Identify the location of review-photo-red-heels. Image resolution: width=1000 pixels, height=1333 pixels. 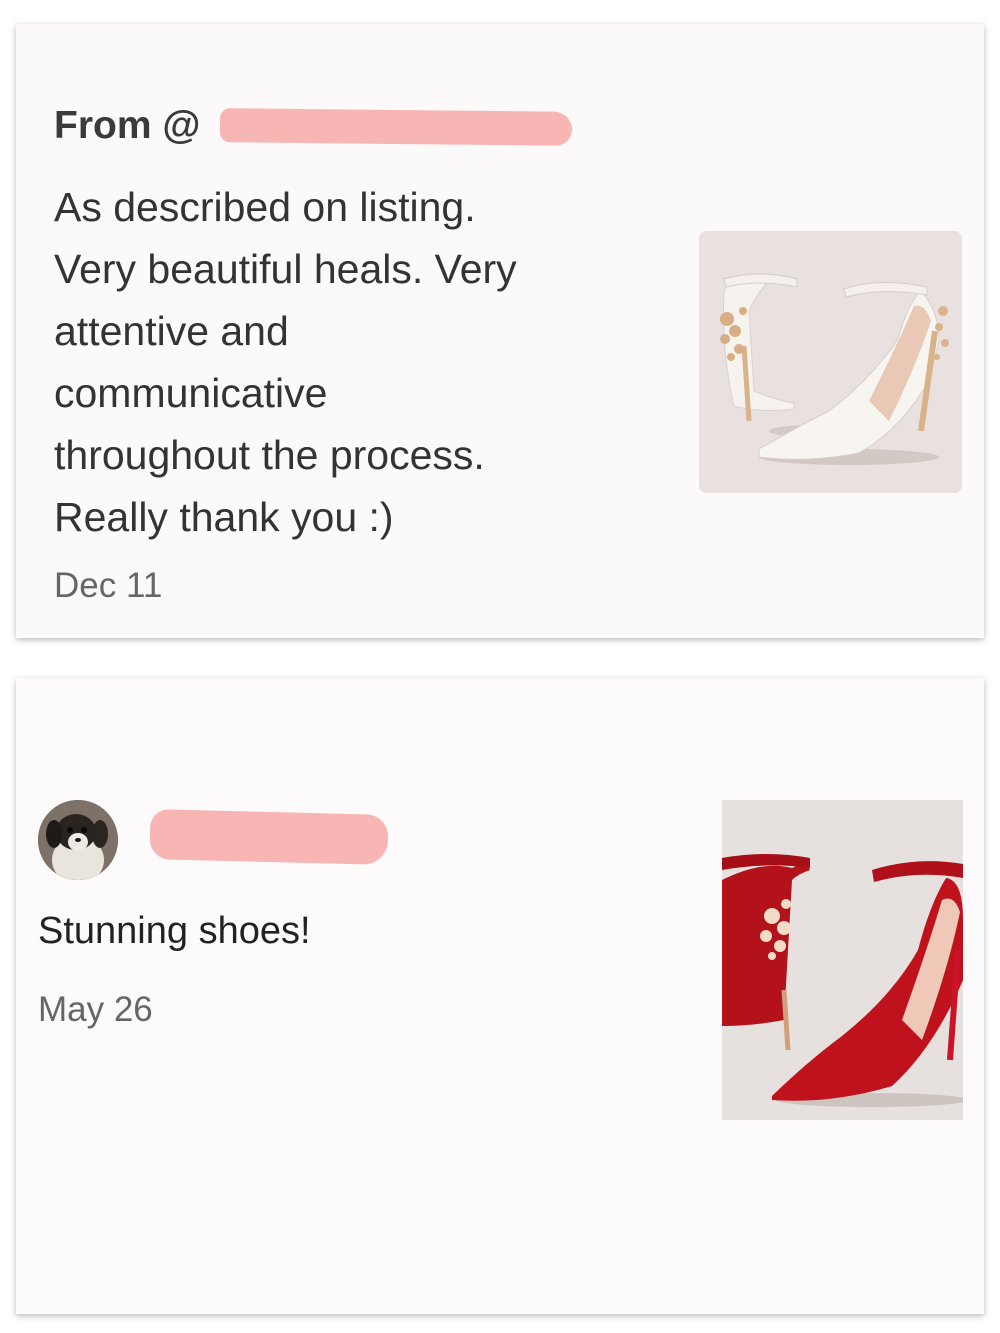
(842, 960).